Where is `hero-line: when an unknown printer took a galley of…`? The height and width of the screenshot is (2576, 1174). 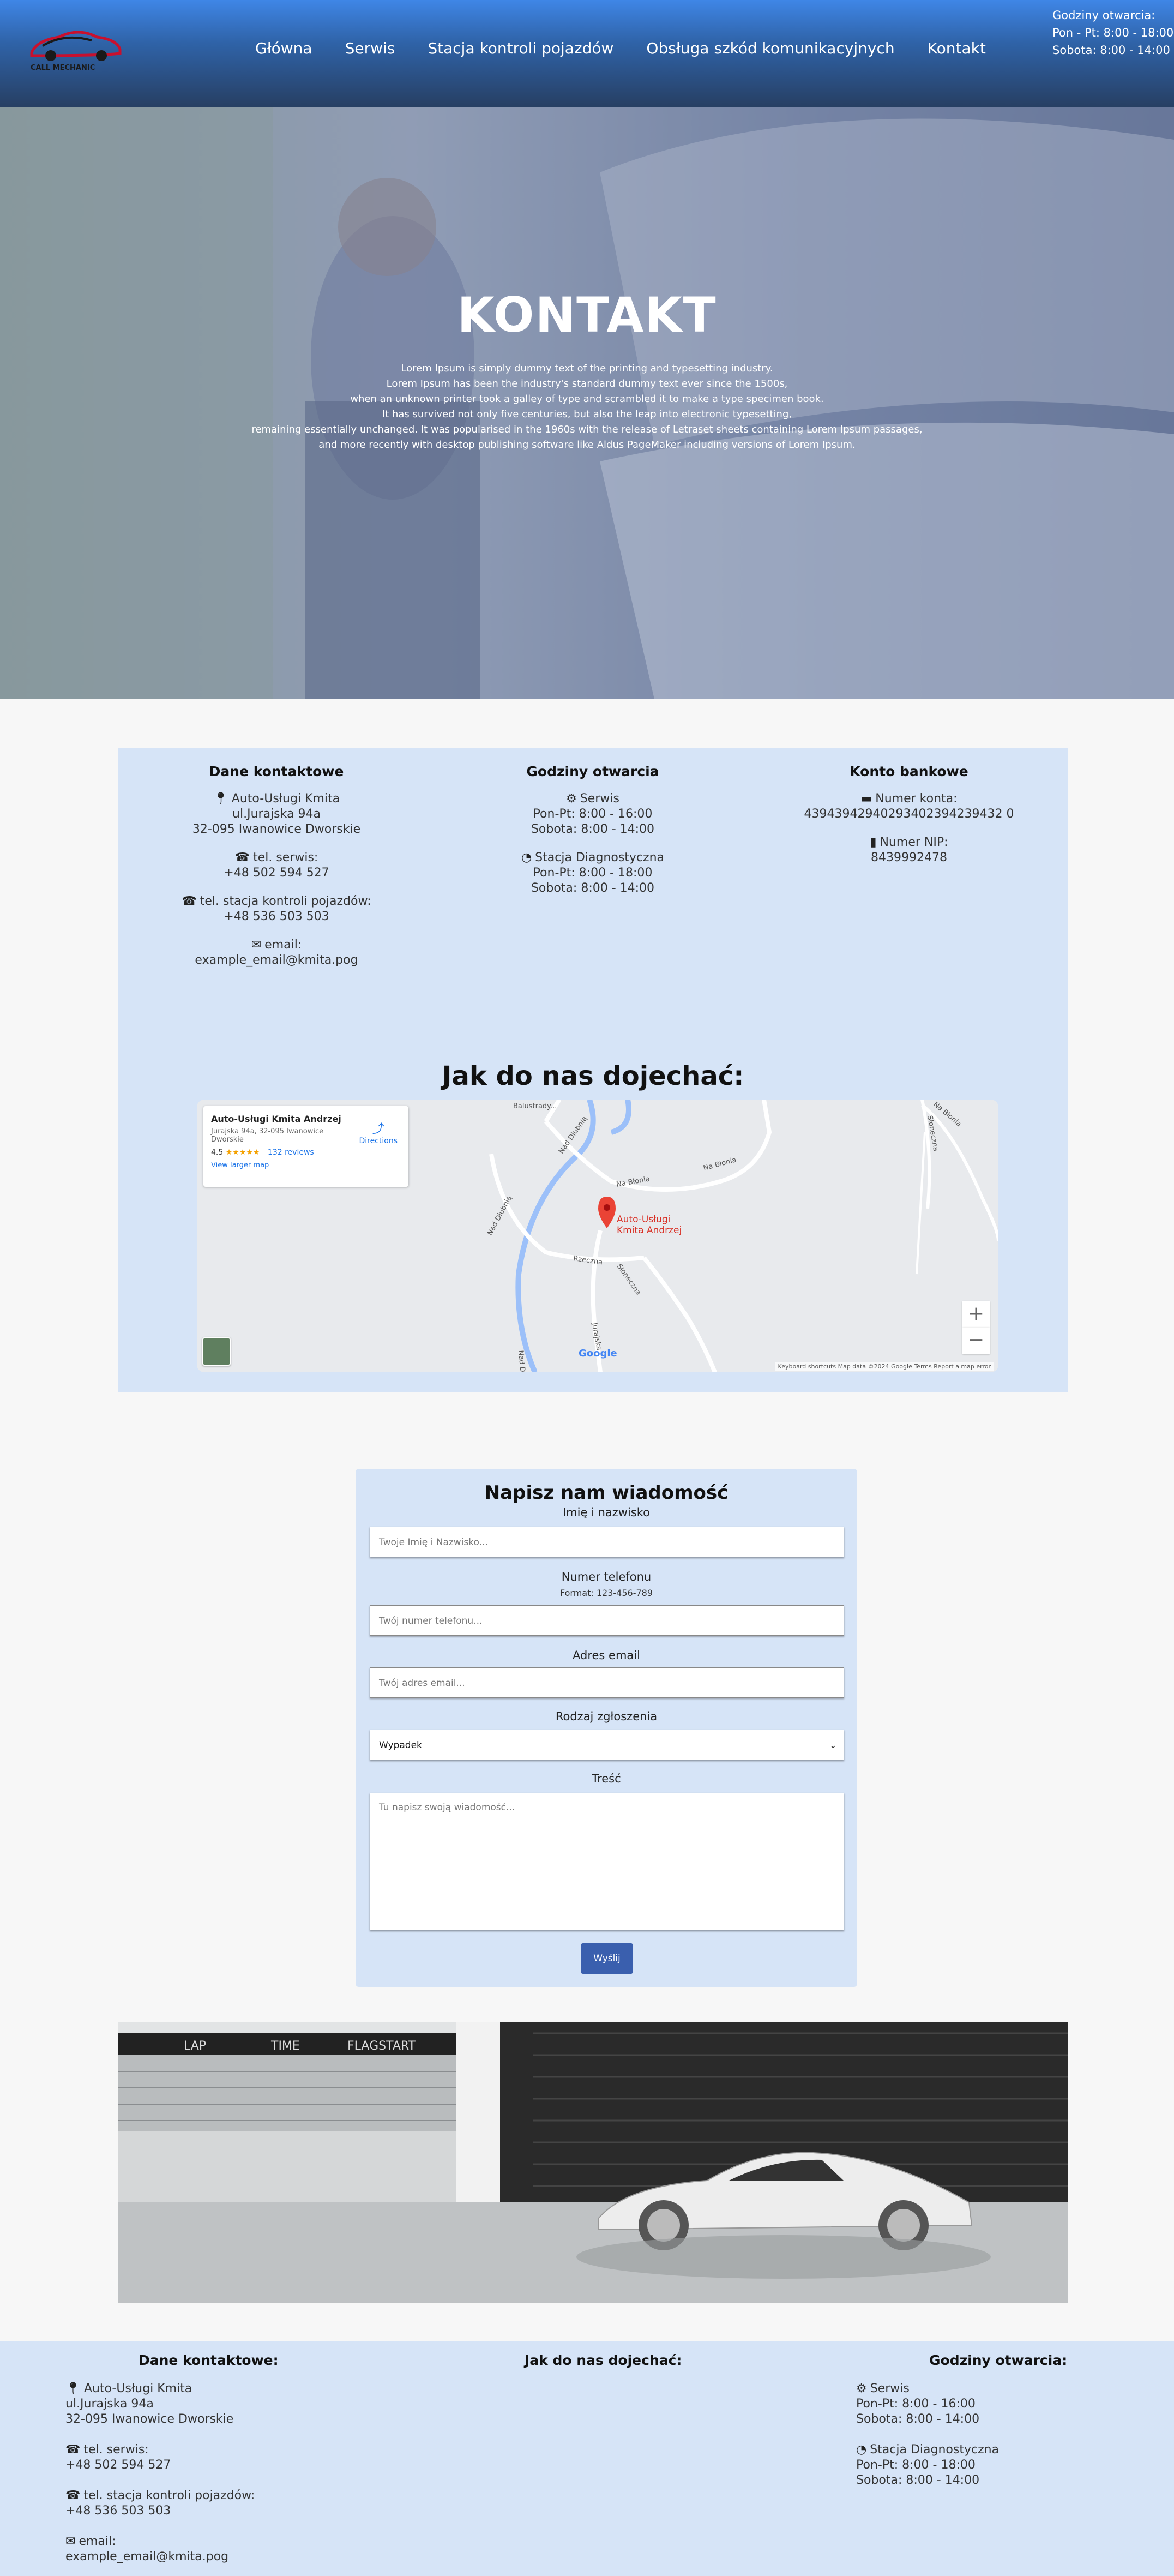 hero-line: when an unknown printer took a galley of… is located at coordinates (587, 399).